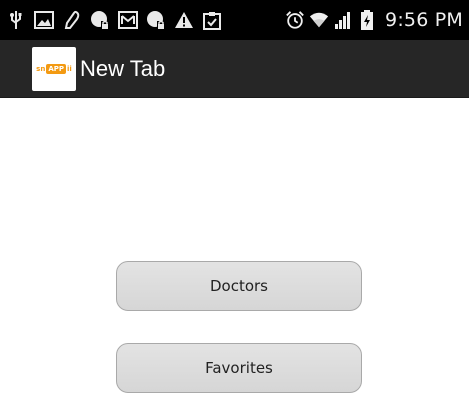 The width and height of the screenshot is (469, 394). I want to click on mail-icon, so click(128, 20).